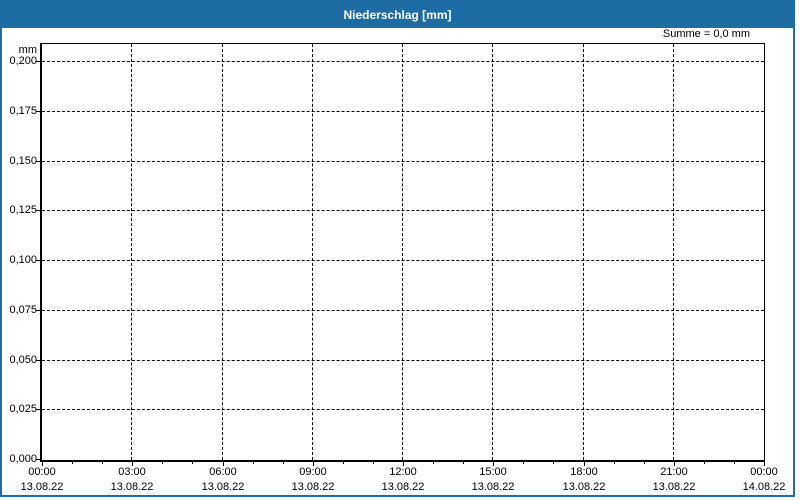 The image size is (800, 500). Describe the element at coordinates (132, 472) in the screenshot. I see `x-time-label: 03:00` at that location.